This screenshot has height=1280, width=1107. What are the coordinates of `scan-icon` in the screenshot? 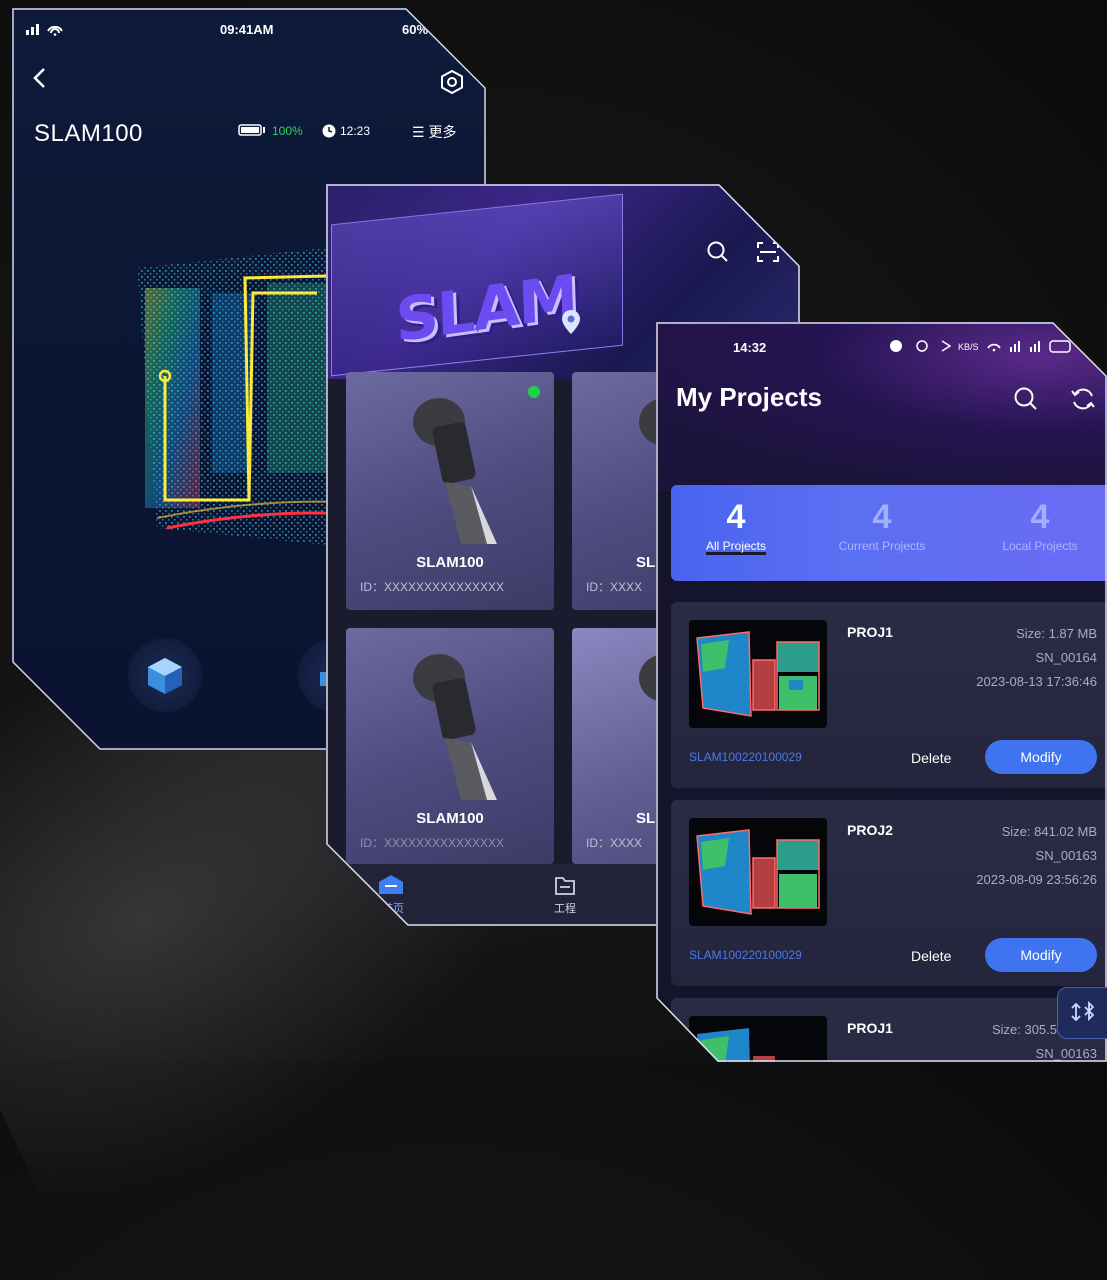 It's located at (768, 254).